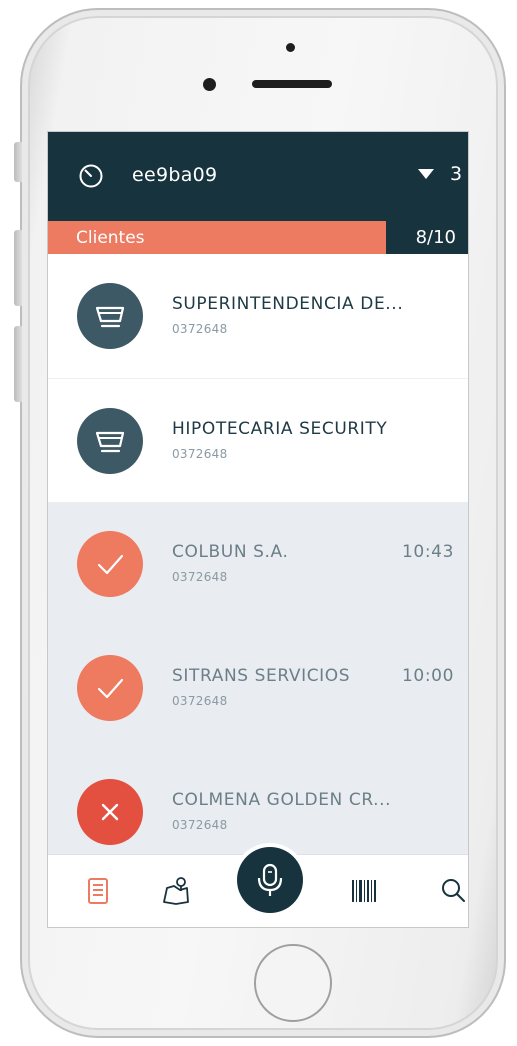 This screenshot has height=1046, width=517. I want to click on mic-icon, so click(270, 879).